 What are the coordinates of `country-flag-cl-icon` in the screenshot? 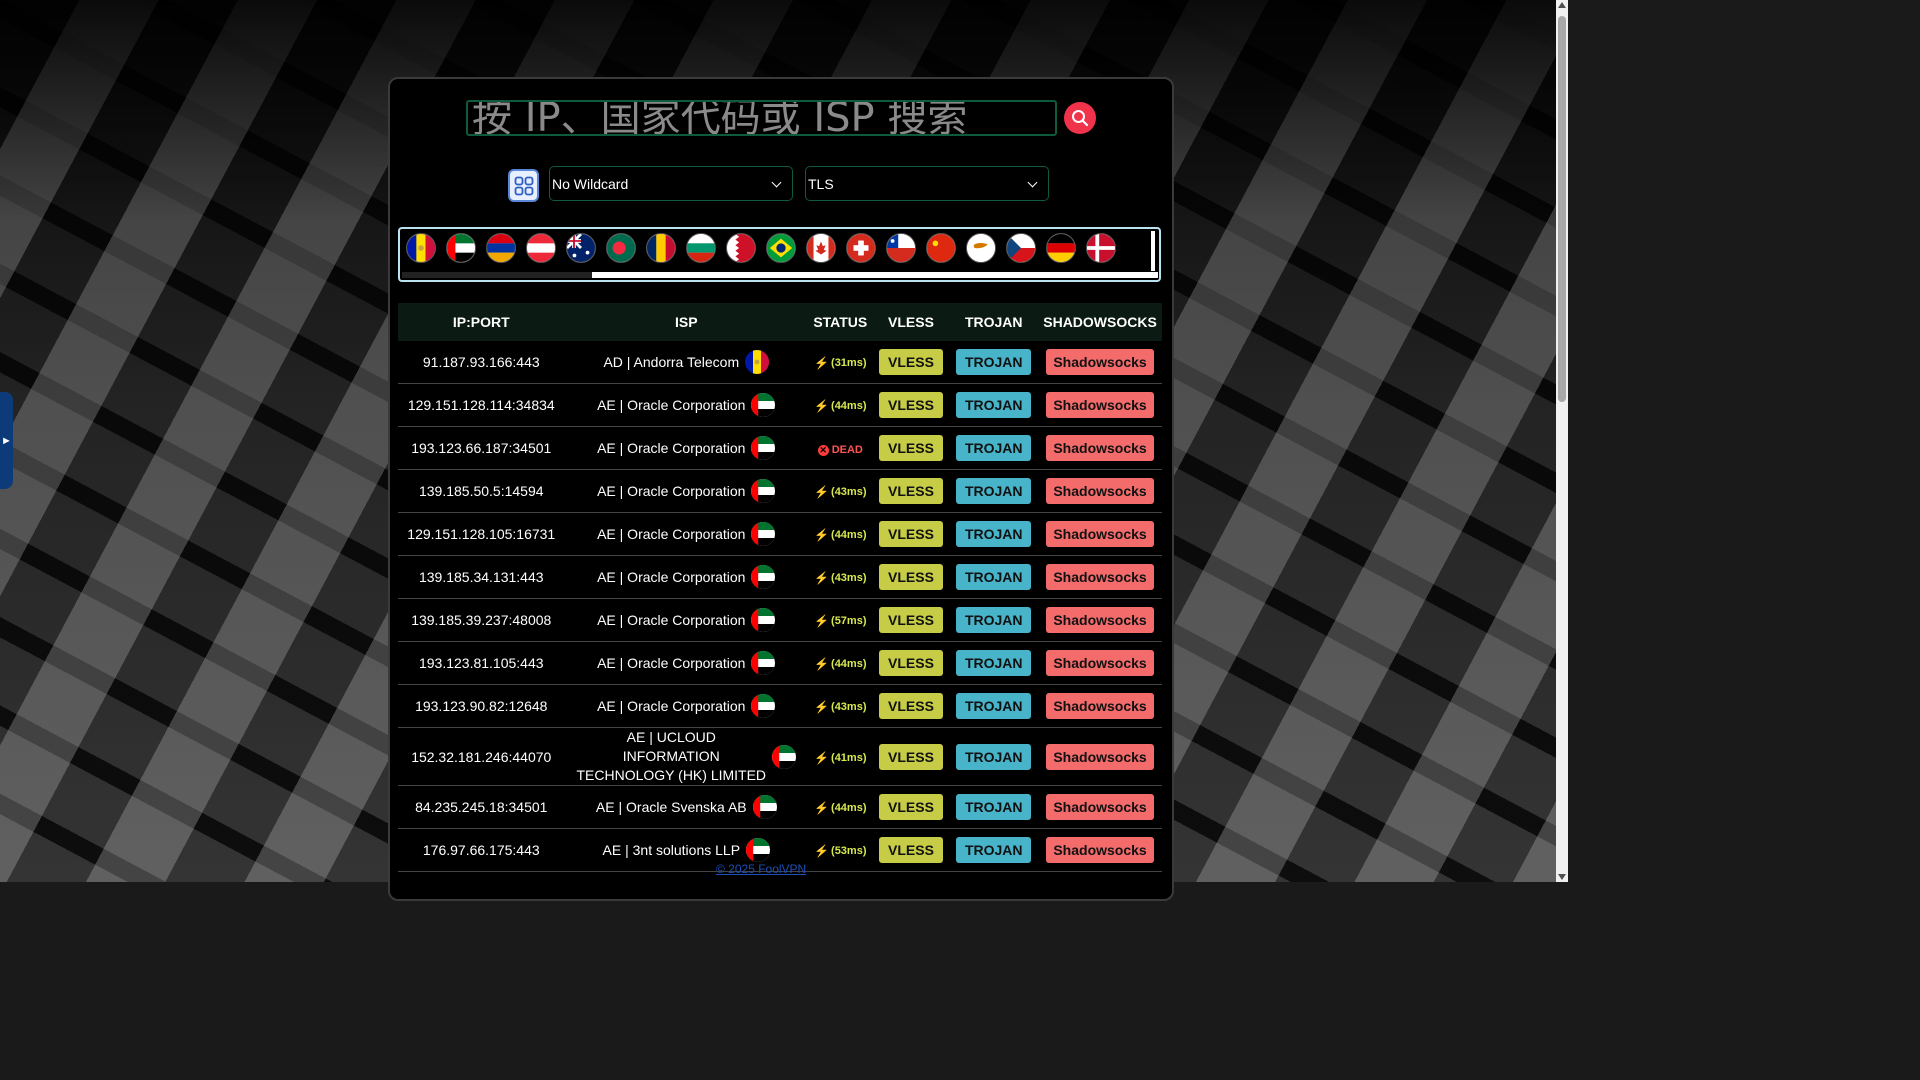 It's located at (901, 248).